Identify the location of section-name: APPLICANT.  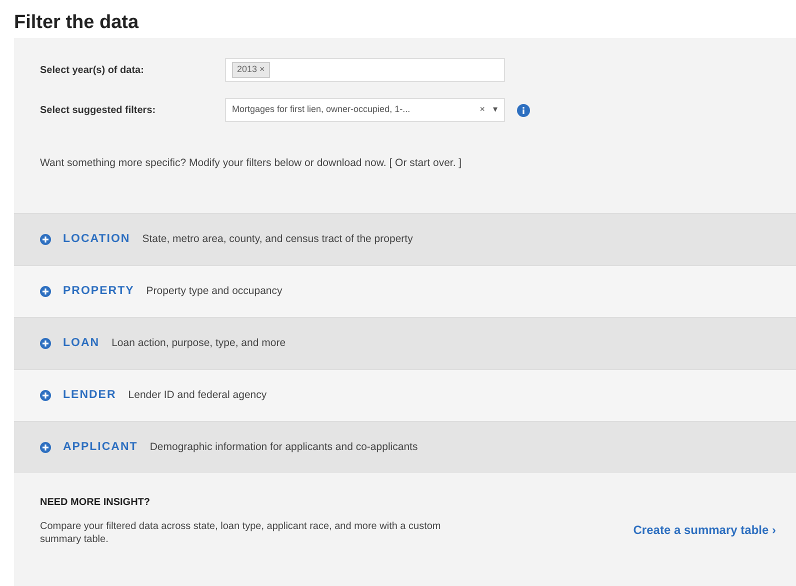
(100, 447).